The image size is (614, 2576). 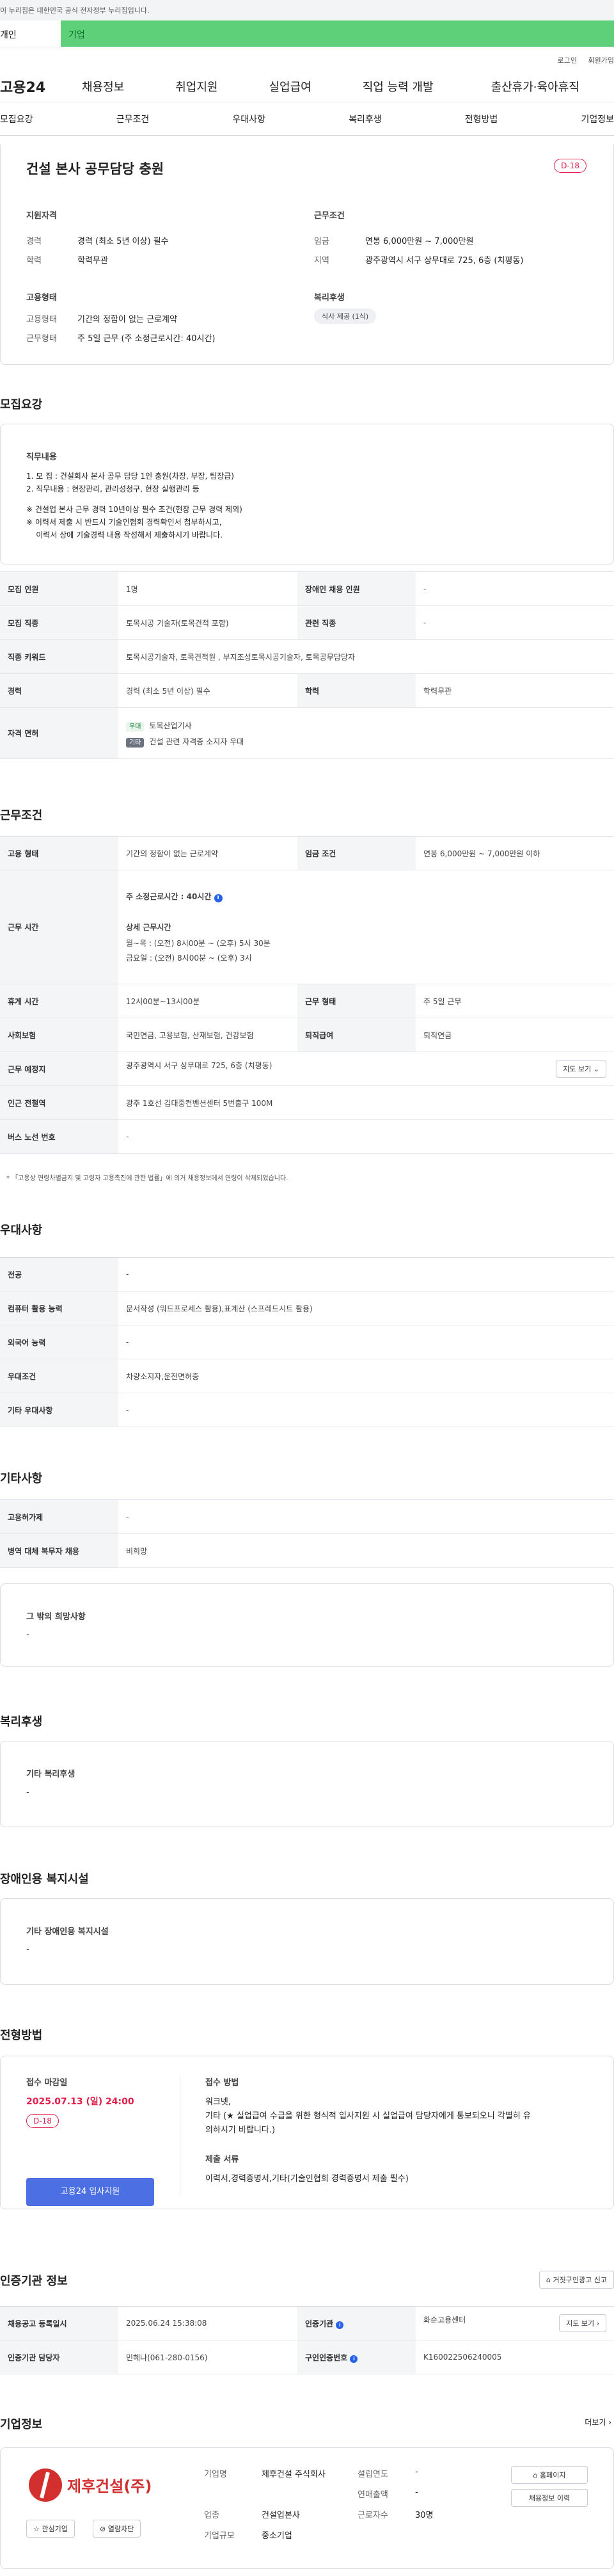 I want to click on tab-company: 기업, so click(x=337, y=33).